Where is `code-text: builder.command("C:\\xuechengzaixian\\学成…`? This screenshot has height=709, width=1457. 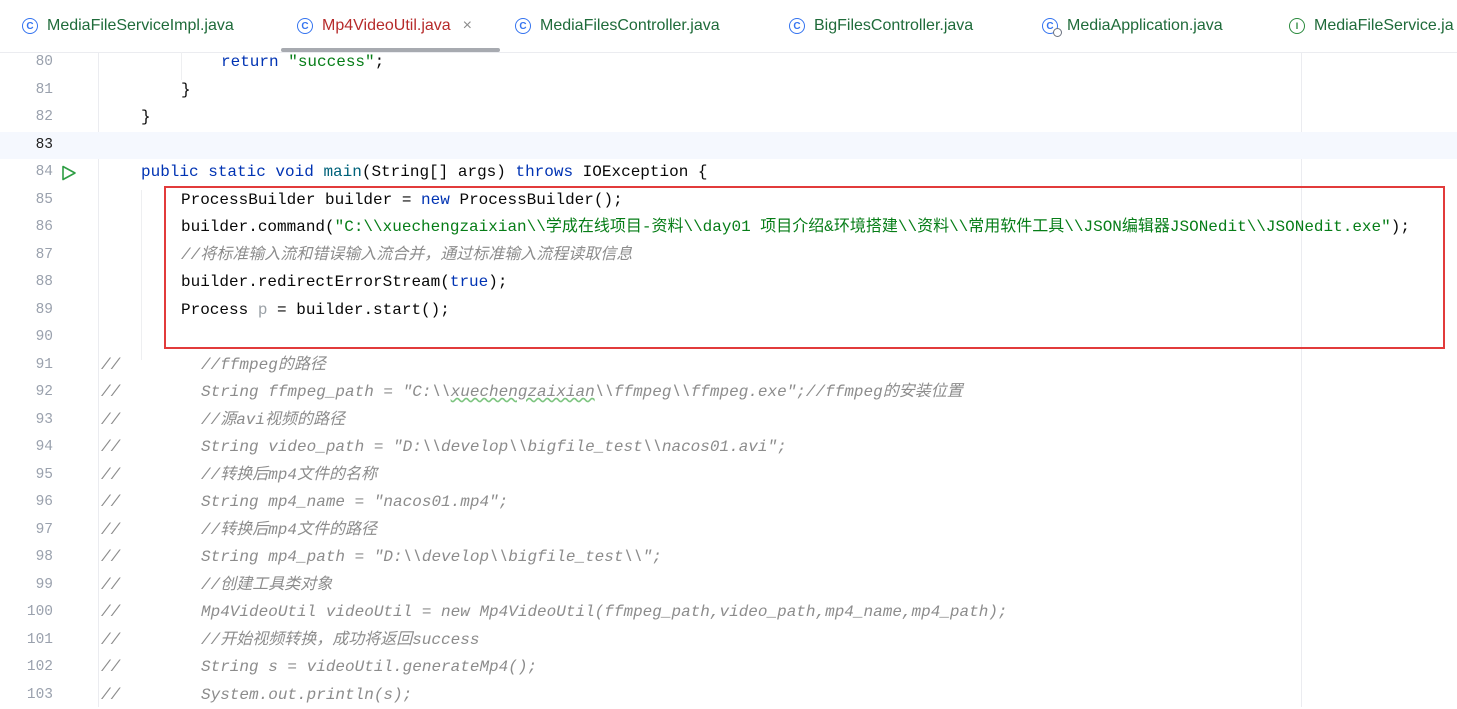
code-text: builder.command("C:\\xuechengzaixian\\学成… is located at coordinates (795, 228).